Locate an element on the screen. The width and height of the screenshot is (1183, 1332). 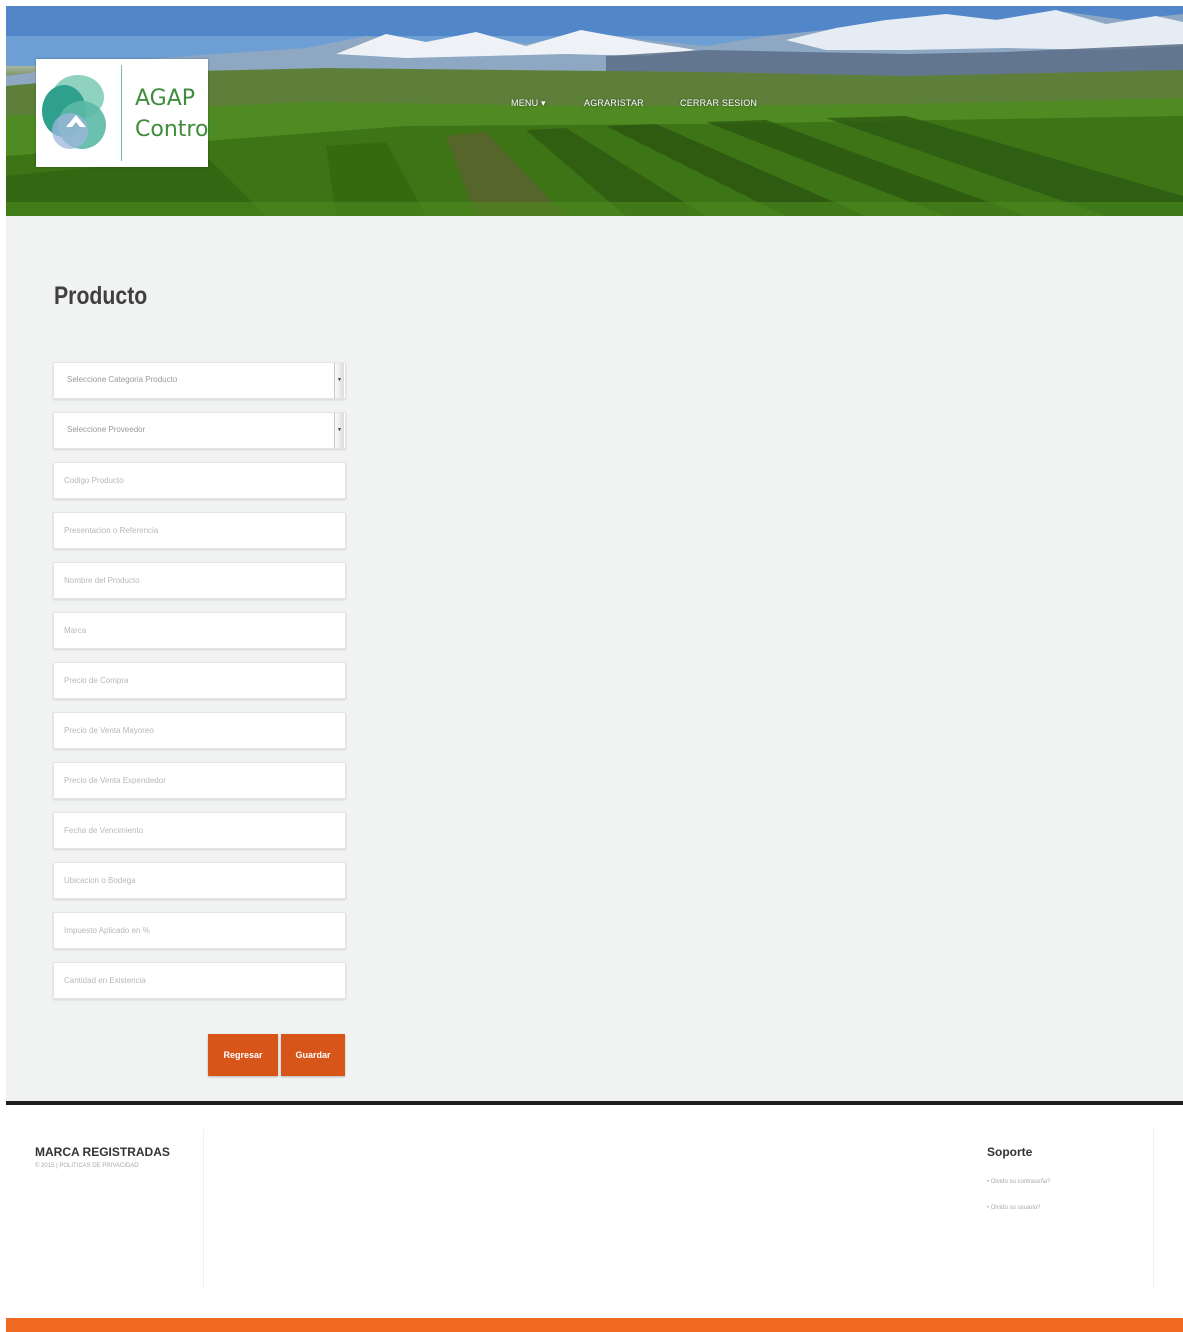
purchase-price-field is located at coordinates (199, 680).